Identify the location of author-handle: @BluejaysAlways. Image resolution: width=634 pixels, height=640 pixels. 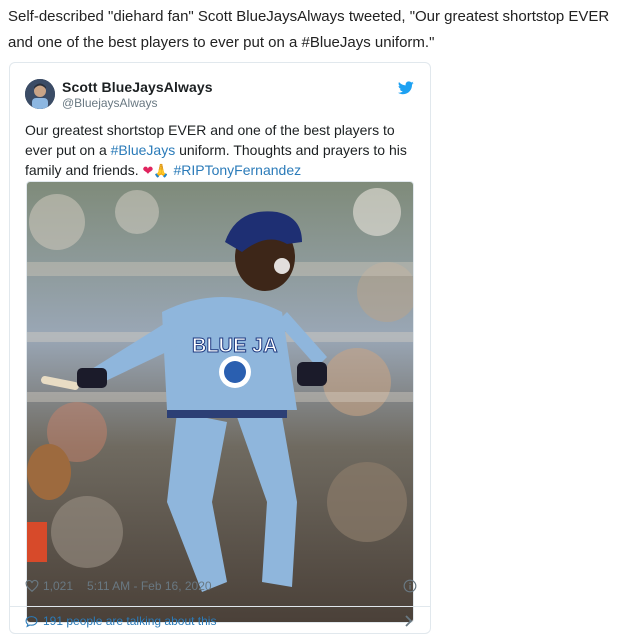
(110, 103).